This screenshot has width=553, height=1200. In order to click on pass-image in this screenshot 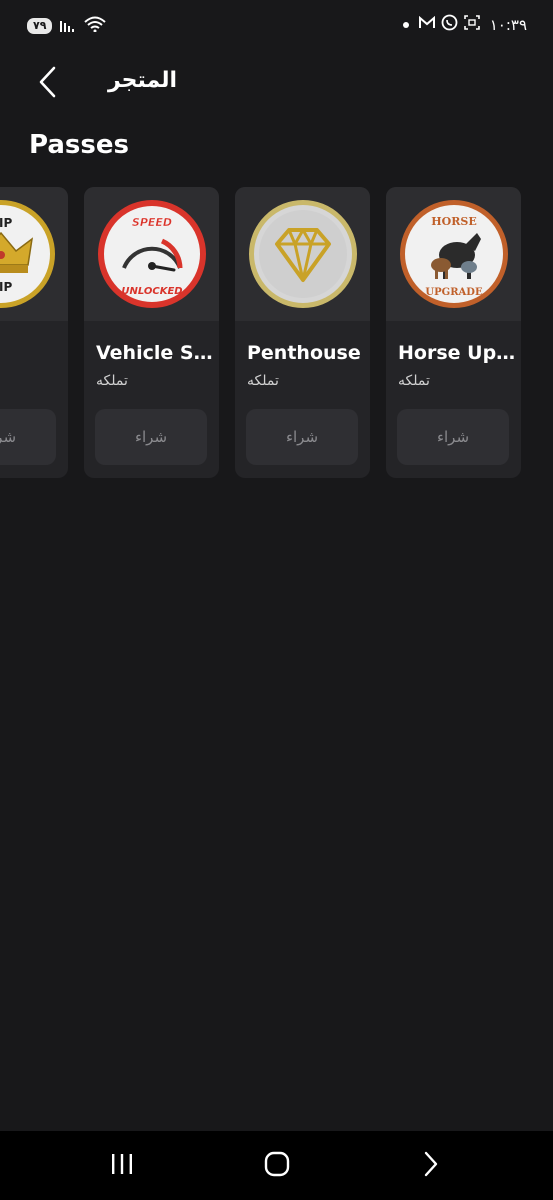, I will do `click(302, 254)`.